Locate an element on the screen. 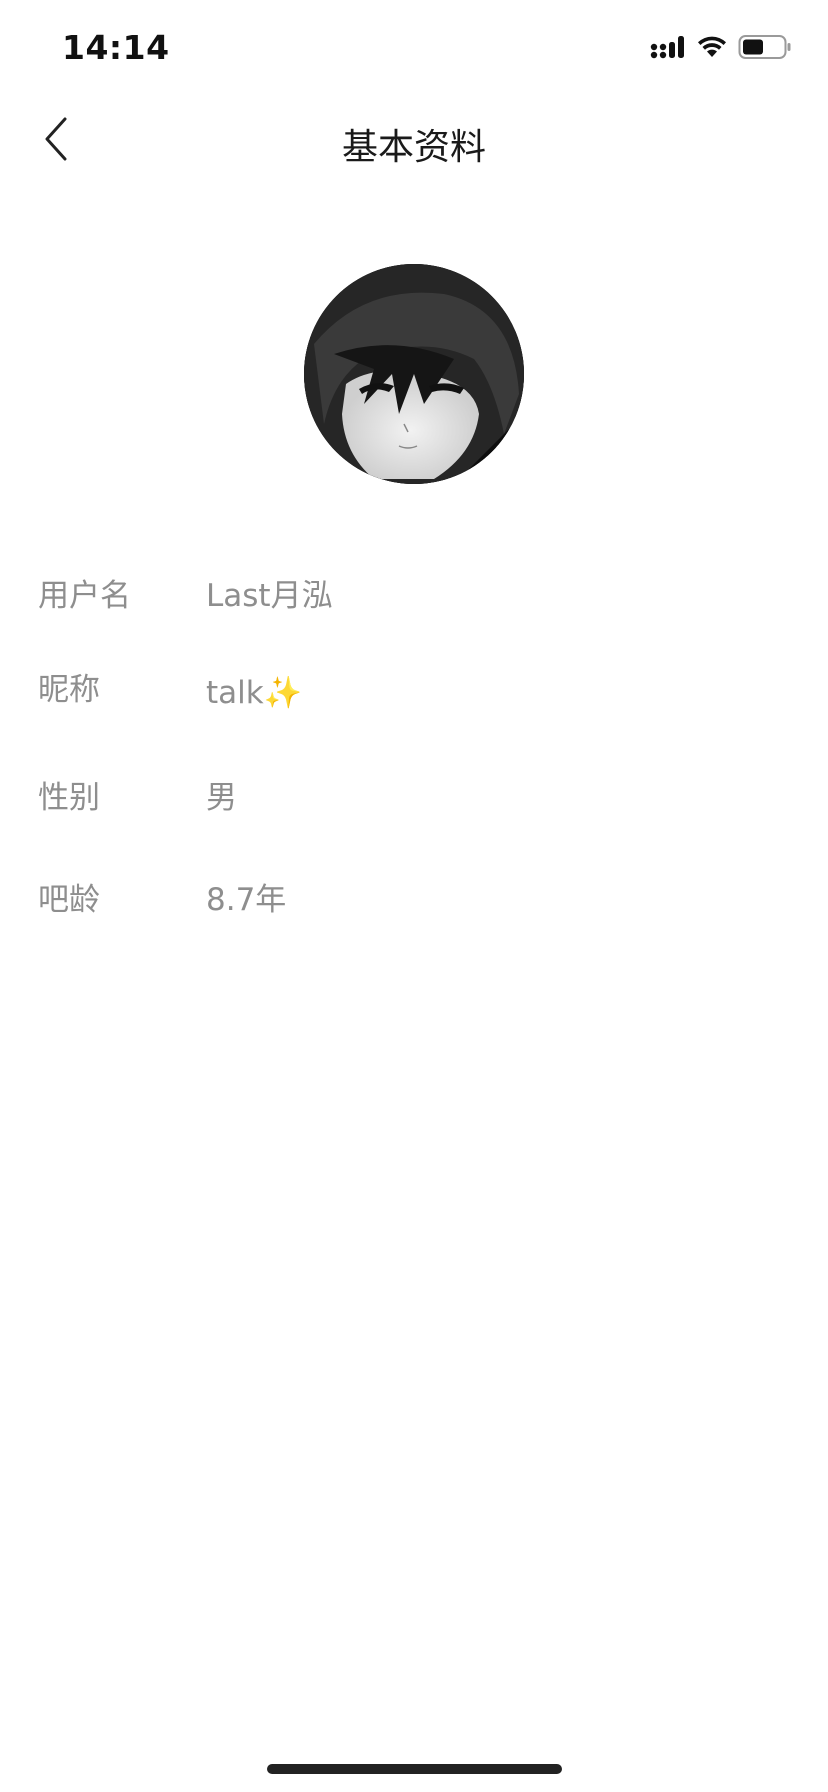 This screenshot has width=828, height=1792. nav-bar: 基本资料 is located at coordinates (414, 141).